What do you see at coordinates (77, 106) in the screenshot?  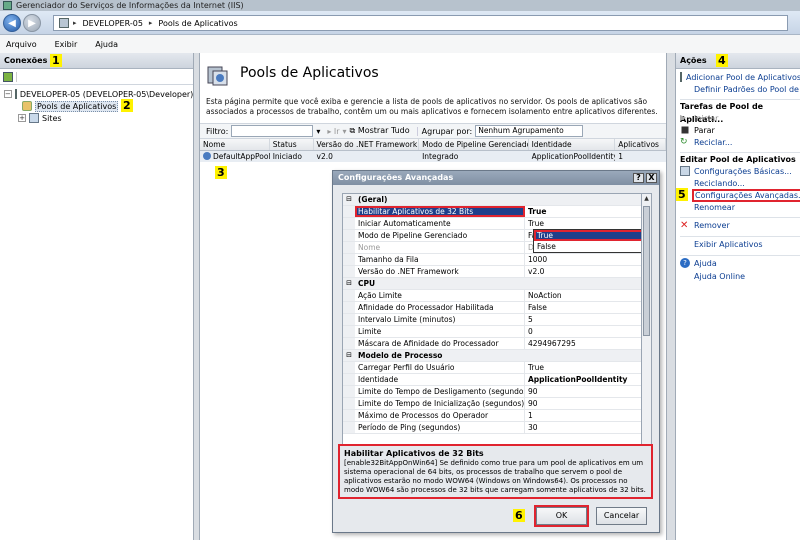 I see `tree-pools-label: Pools de Aplicativos` at bounding box center [77, 106].